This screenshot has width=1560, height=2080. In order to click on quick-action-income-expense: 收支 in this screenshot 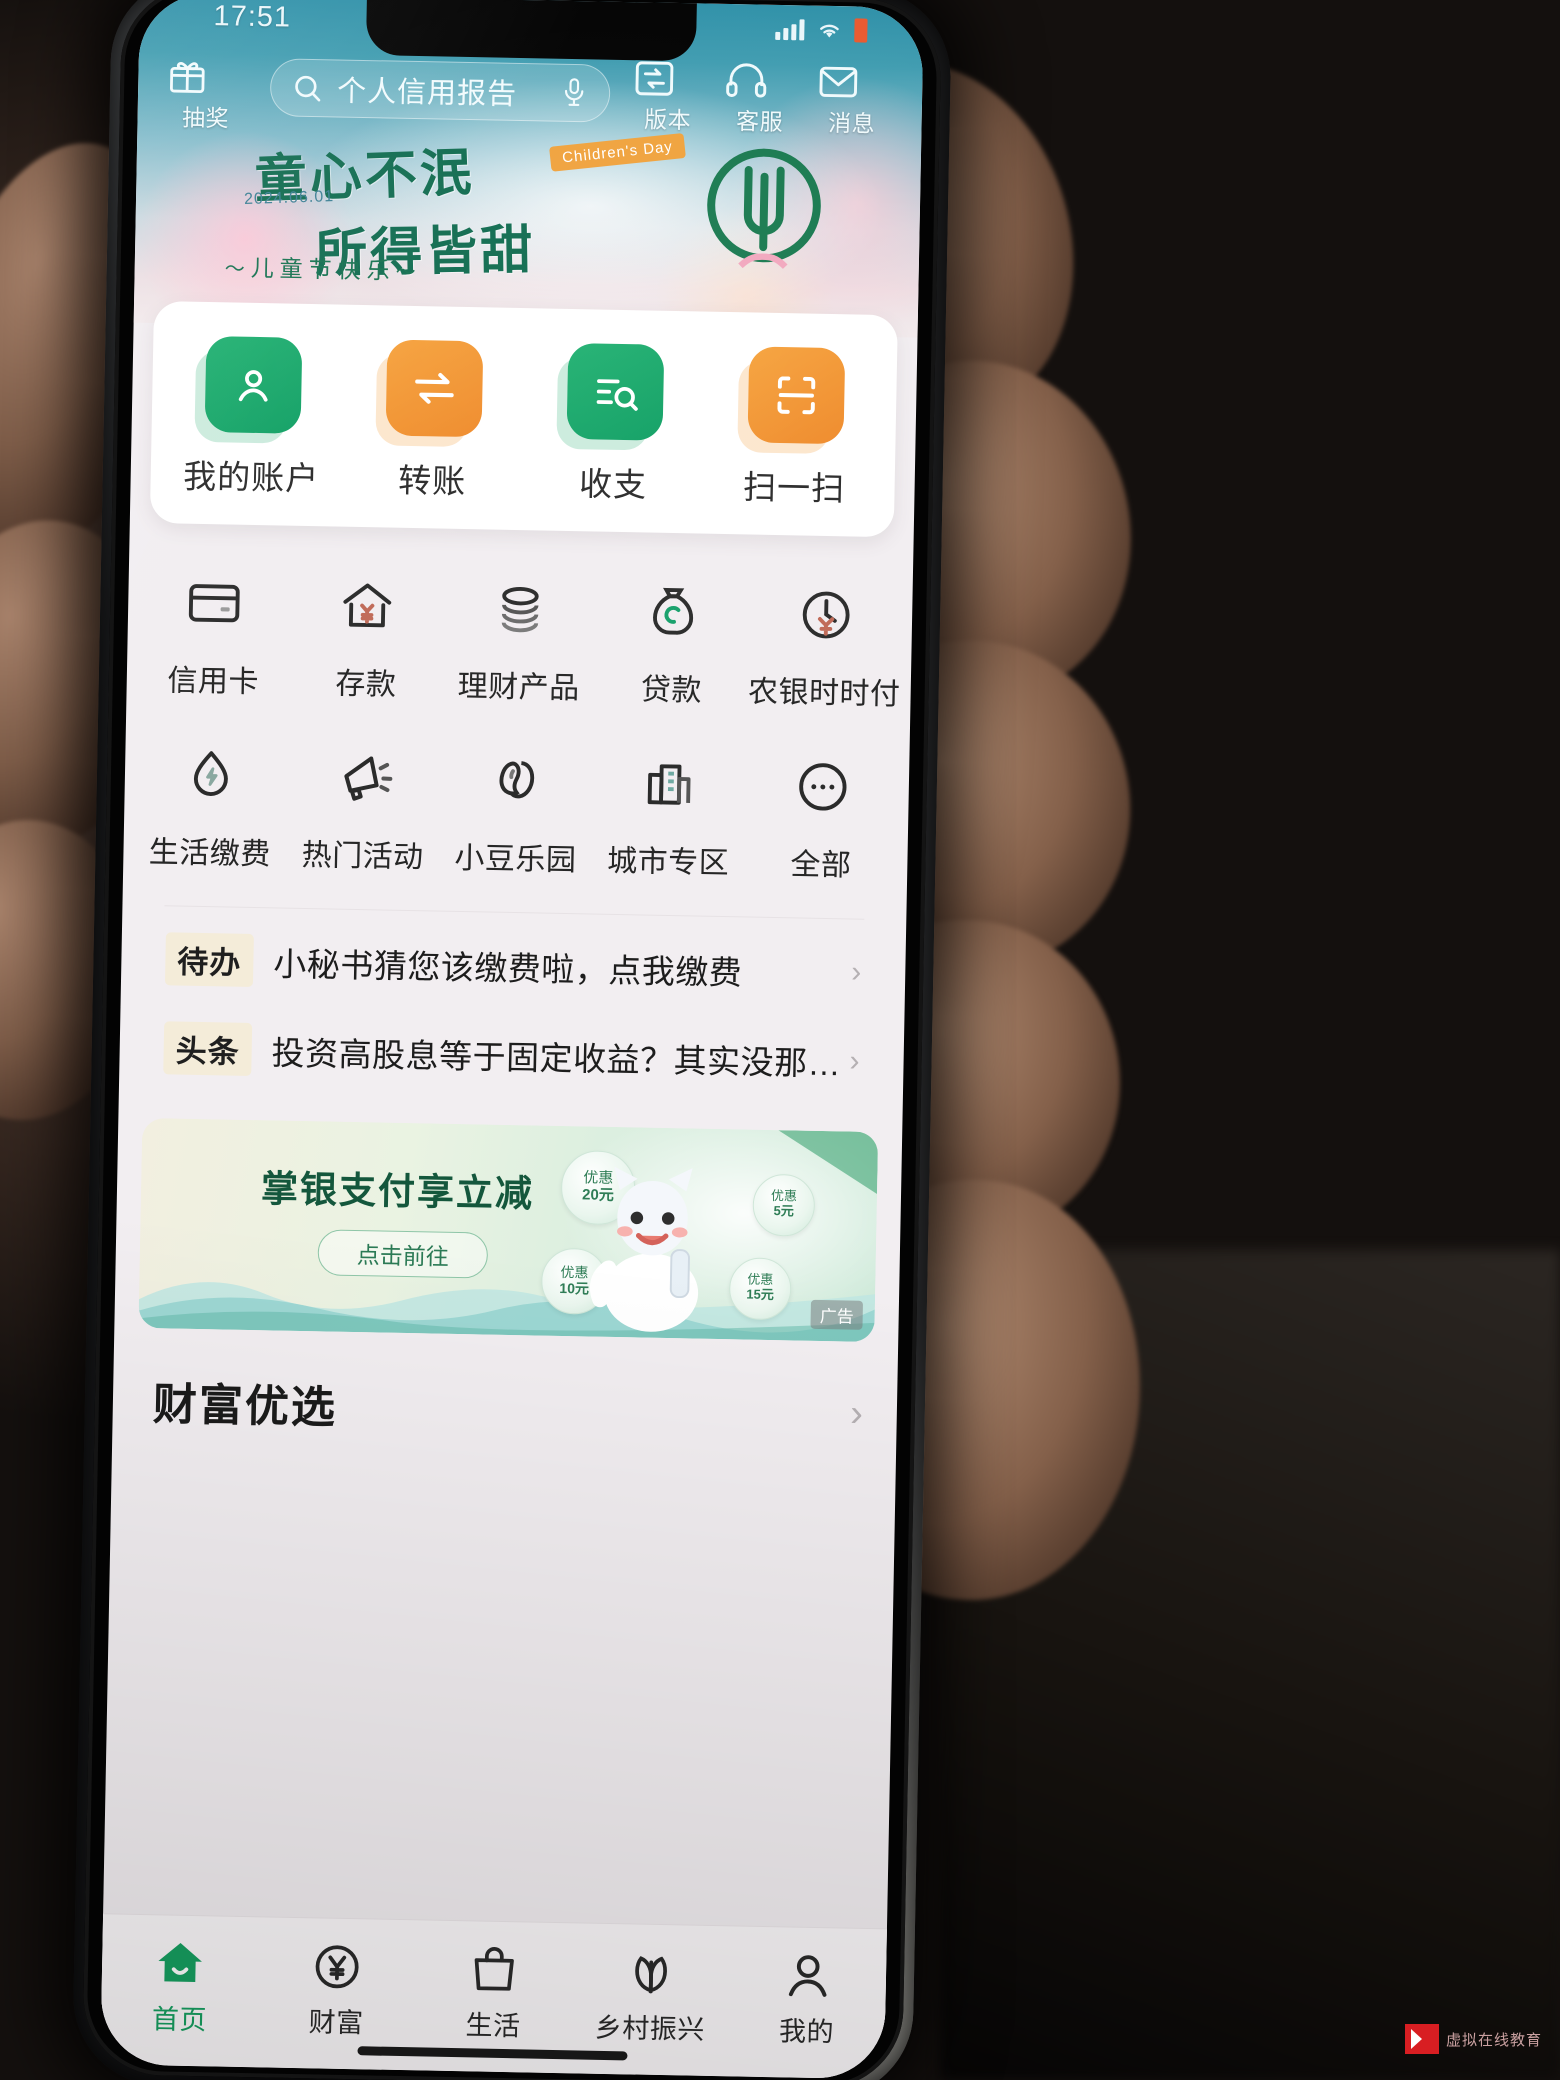, I will do `click(614, 424)`.